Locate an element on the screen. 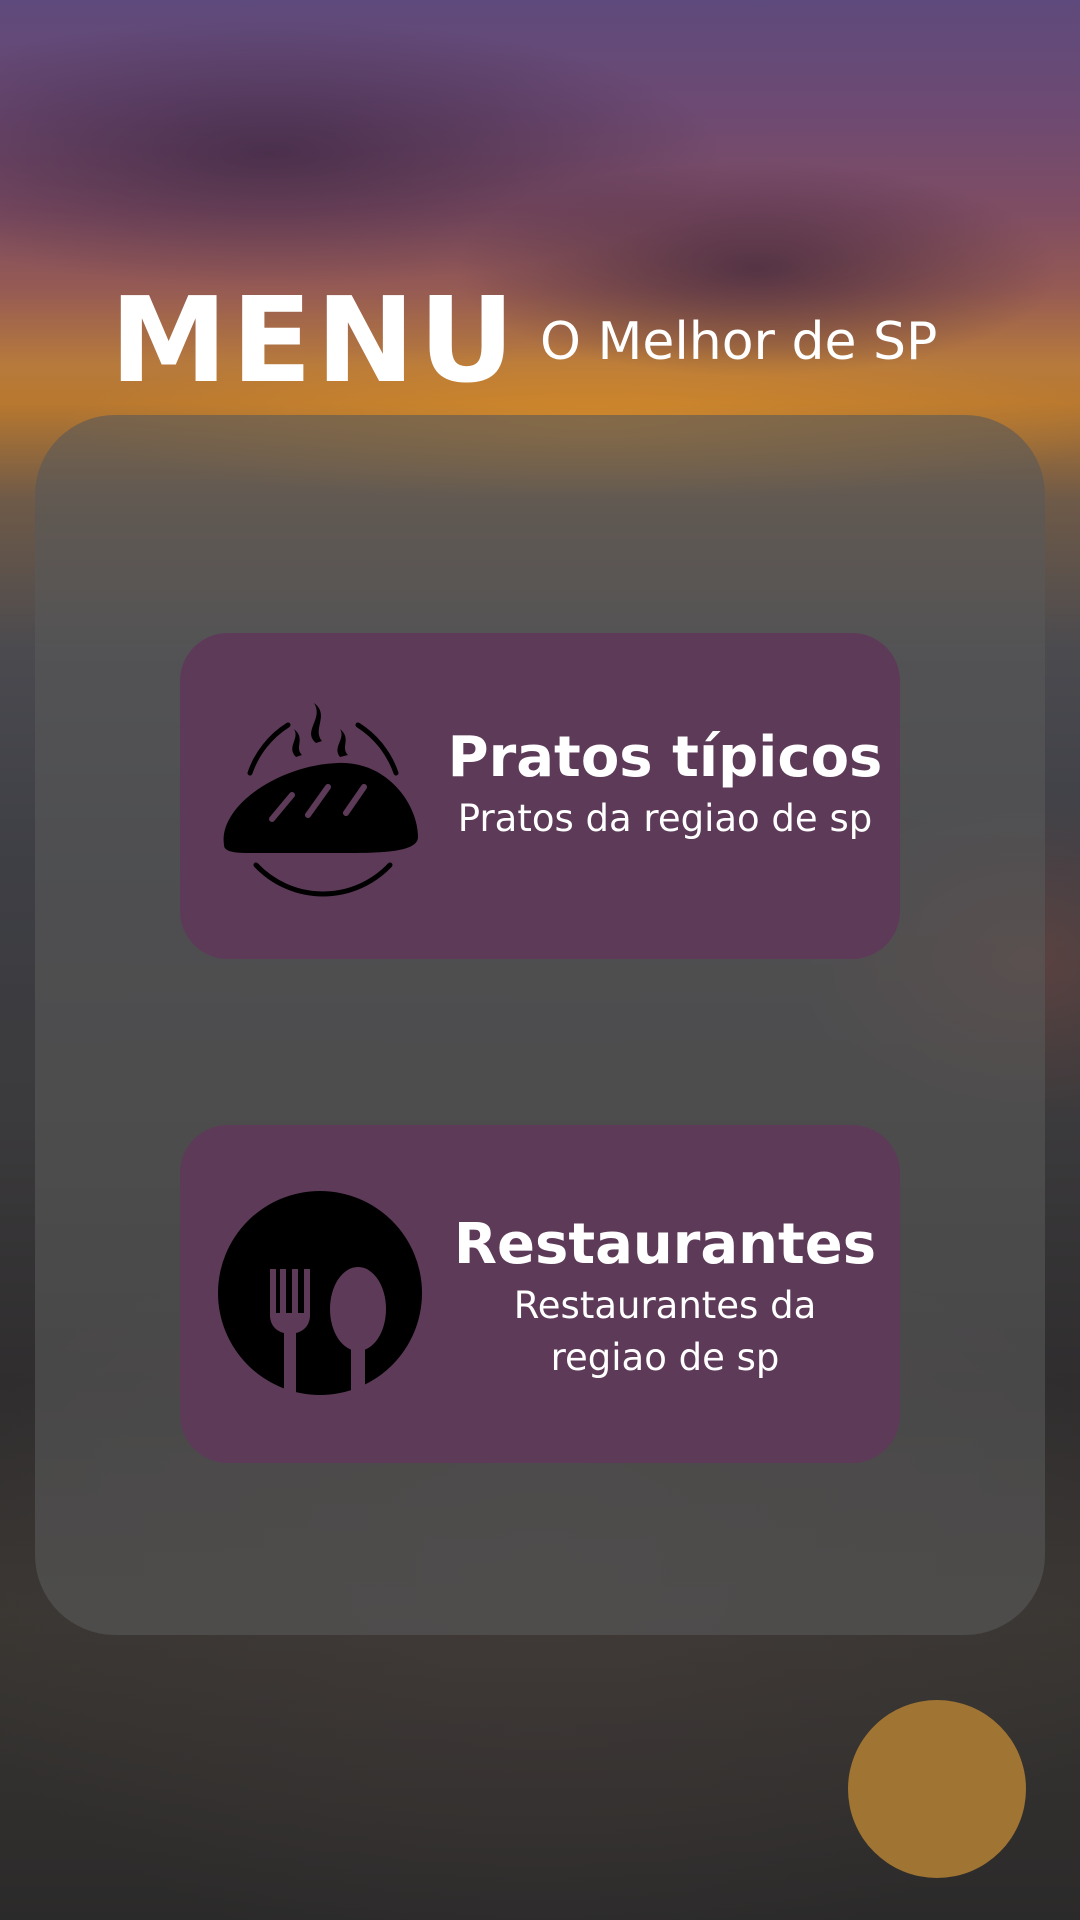 Image resolution: width=1080 pixels, height=1920 pixels. page-subtitle: O Melhor de SP is located at coordinates (739, 342).